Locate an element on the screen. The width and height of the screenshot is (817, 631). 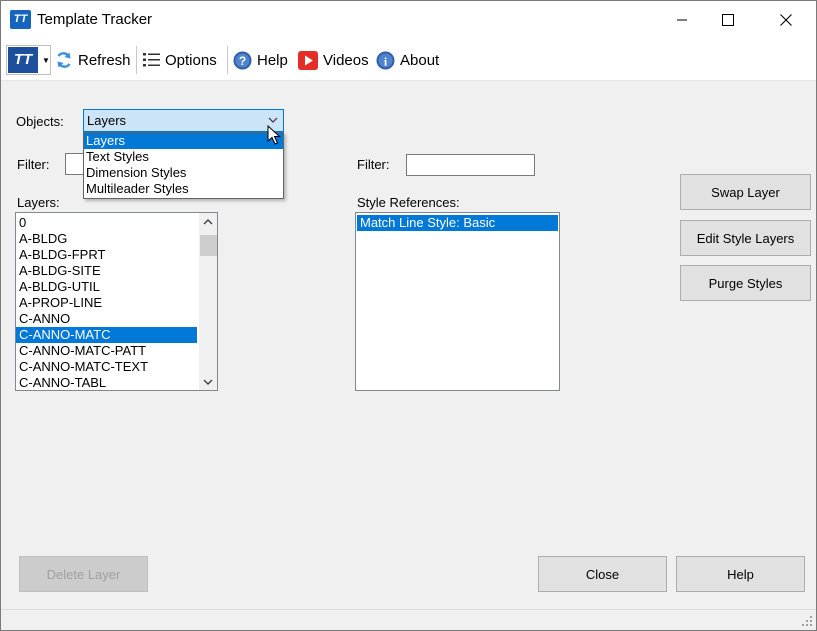
minimize-icon is located at coordinates (682, 20).